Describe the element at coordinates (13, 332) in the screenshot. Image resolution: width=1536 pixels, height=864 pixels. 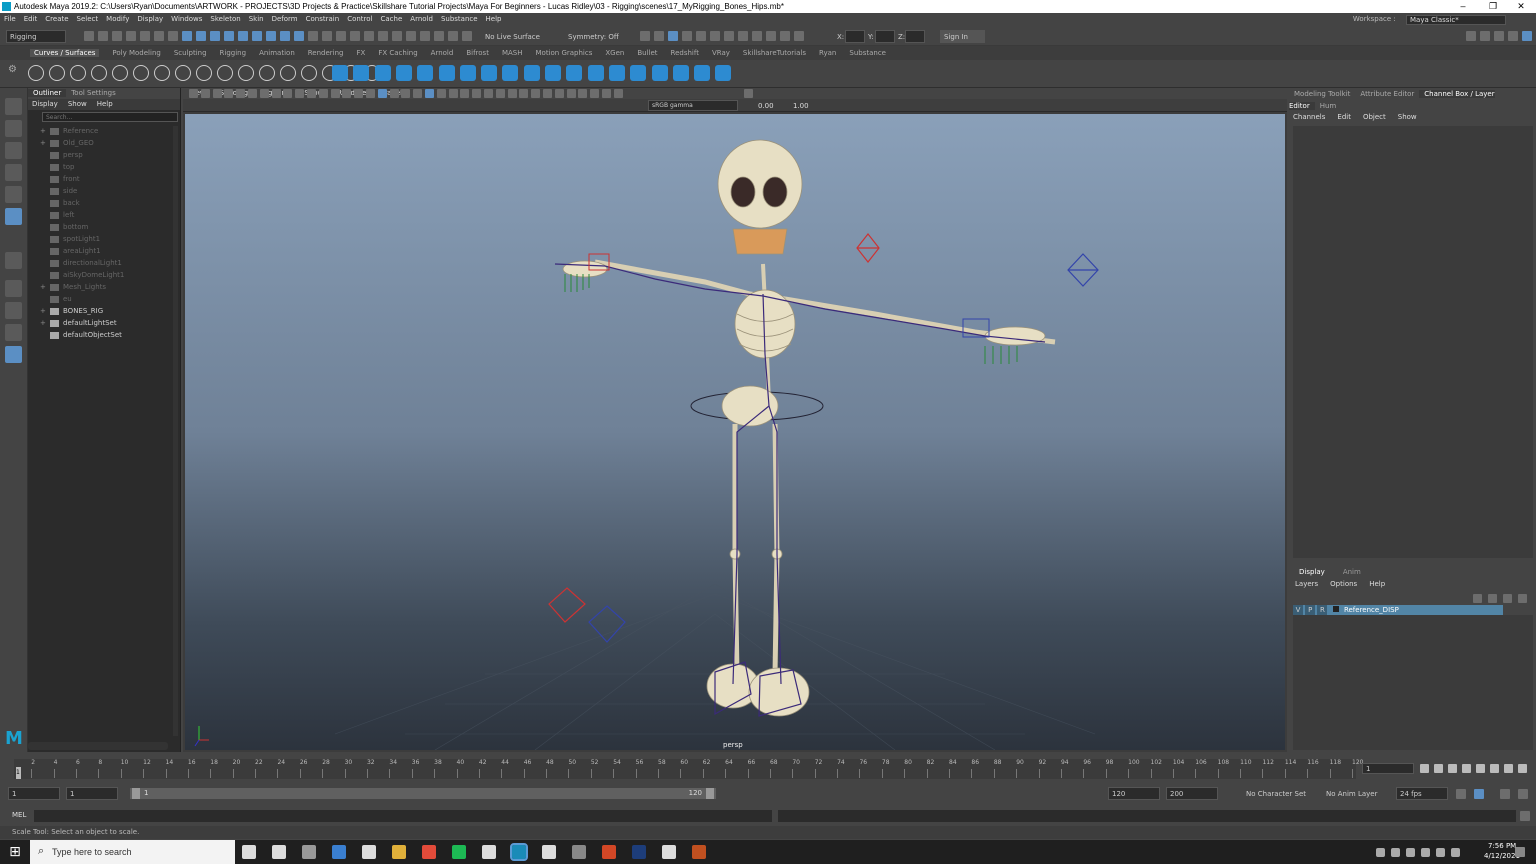
I see `two-view-layout-icon` at that location.